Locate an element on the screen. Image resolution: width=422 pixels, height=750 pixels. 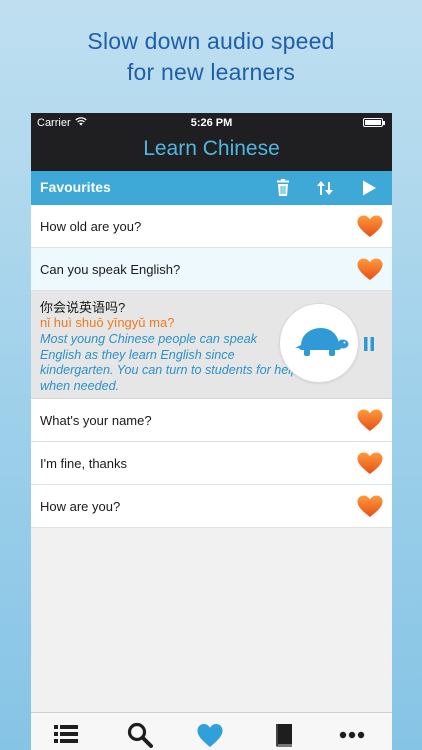
play-icon is located at coordinates (369, 188).